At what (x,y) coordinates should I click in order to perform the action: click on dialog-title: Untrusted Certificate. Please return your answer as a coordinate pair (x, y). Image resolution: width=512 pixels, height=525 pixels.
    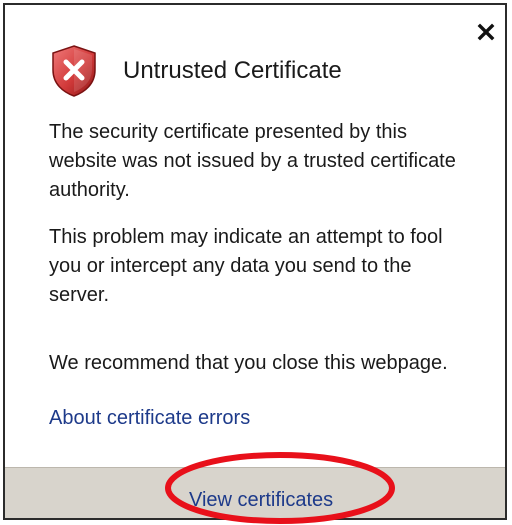
    Looking at the image, I should click on (232, 70).